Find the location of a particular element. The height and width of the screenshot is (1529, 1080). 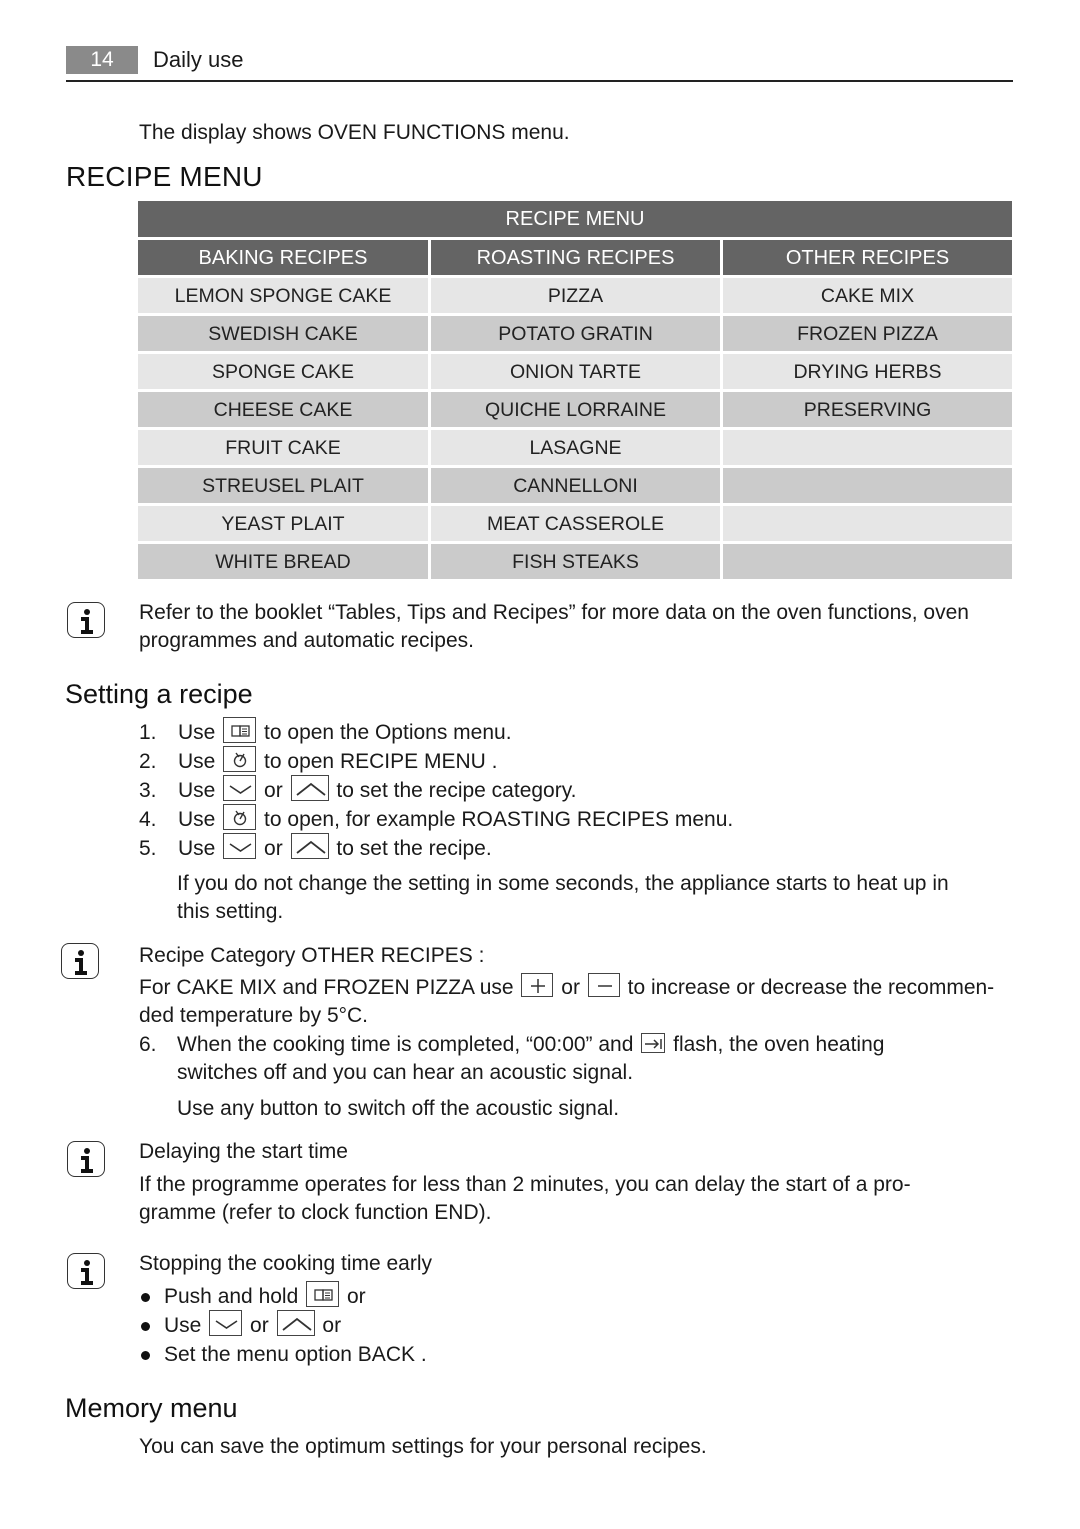

bullet-text: Set the menu option BACK . is located at coordinates (295, 1354).